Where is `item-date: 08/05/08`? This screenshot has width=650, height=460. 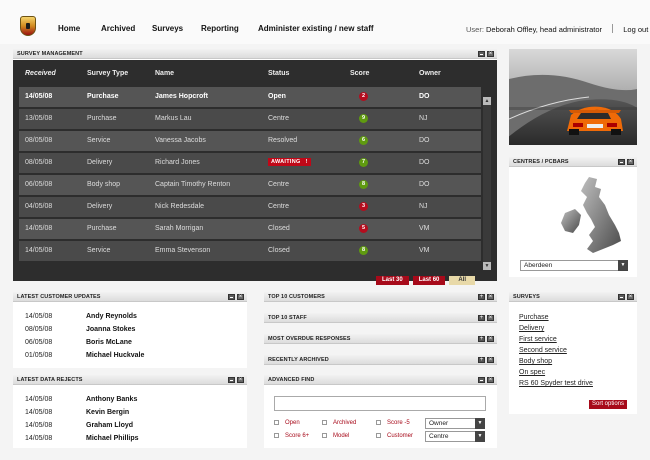
item-date: 08/05/08 is located at coordinates (39, 329).